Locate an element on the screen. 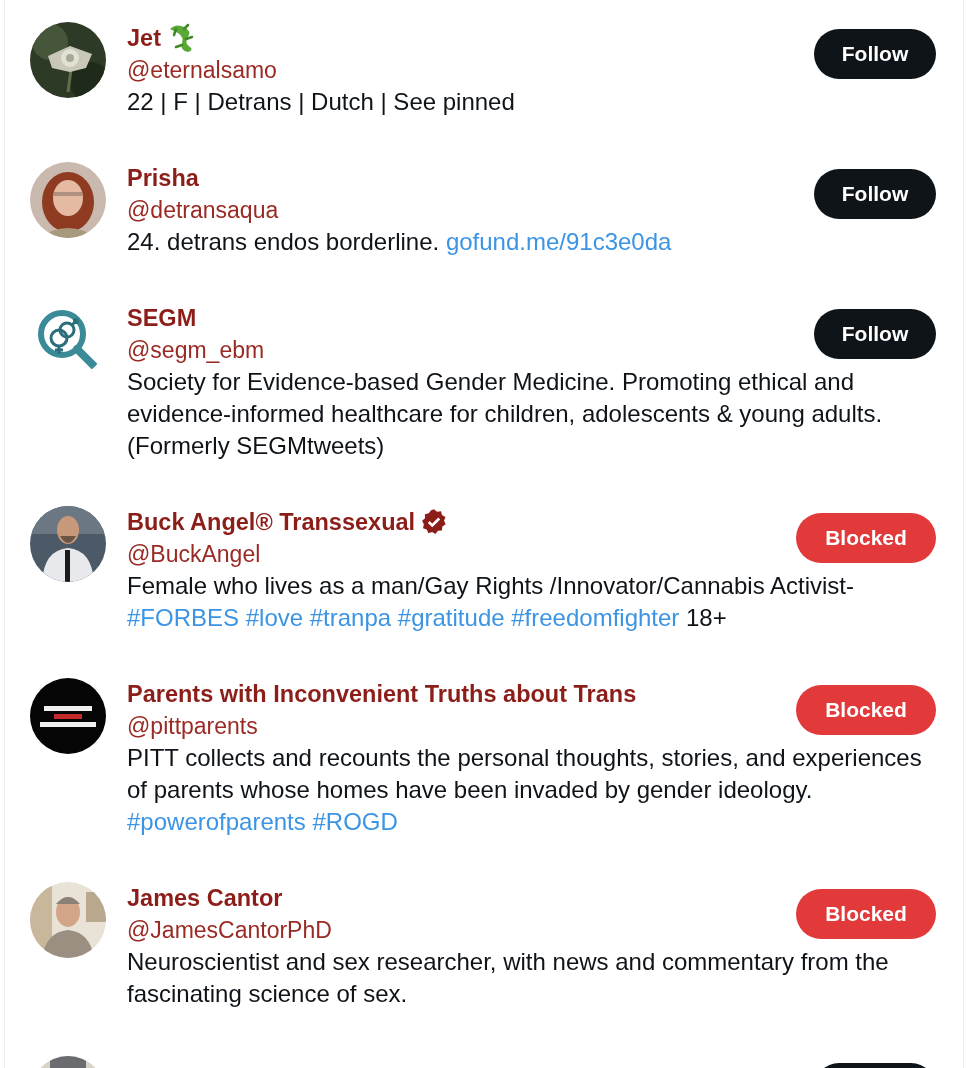  bio-text: Neuroscientist and sex researcher, with news and commentary from the fascinating science of sex. is located at coordinates (508, 978).